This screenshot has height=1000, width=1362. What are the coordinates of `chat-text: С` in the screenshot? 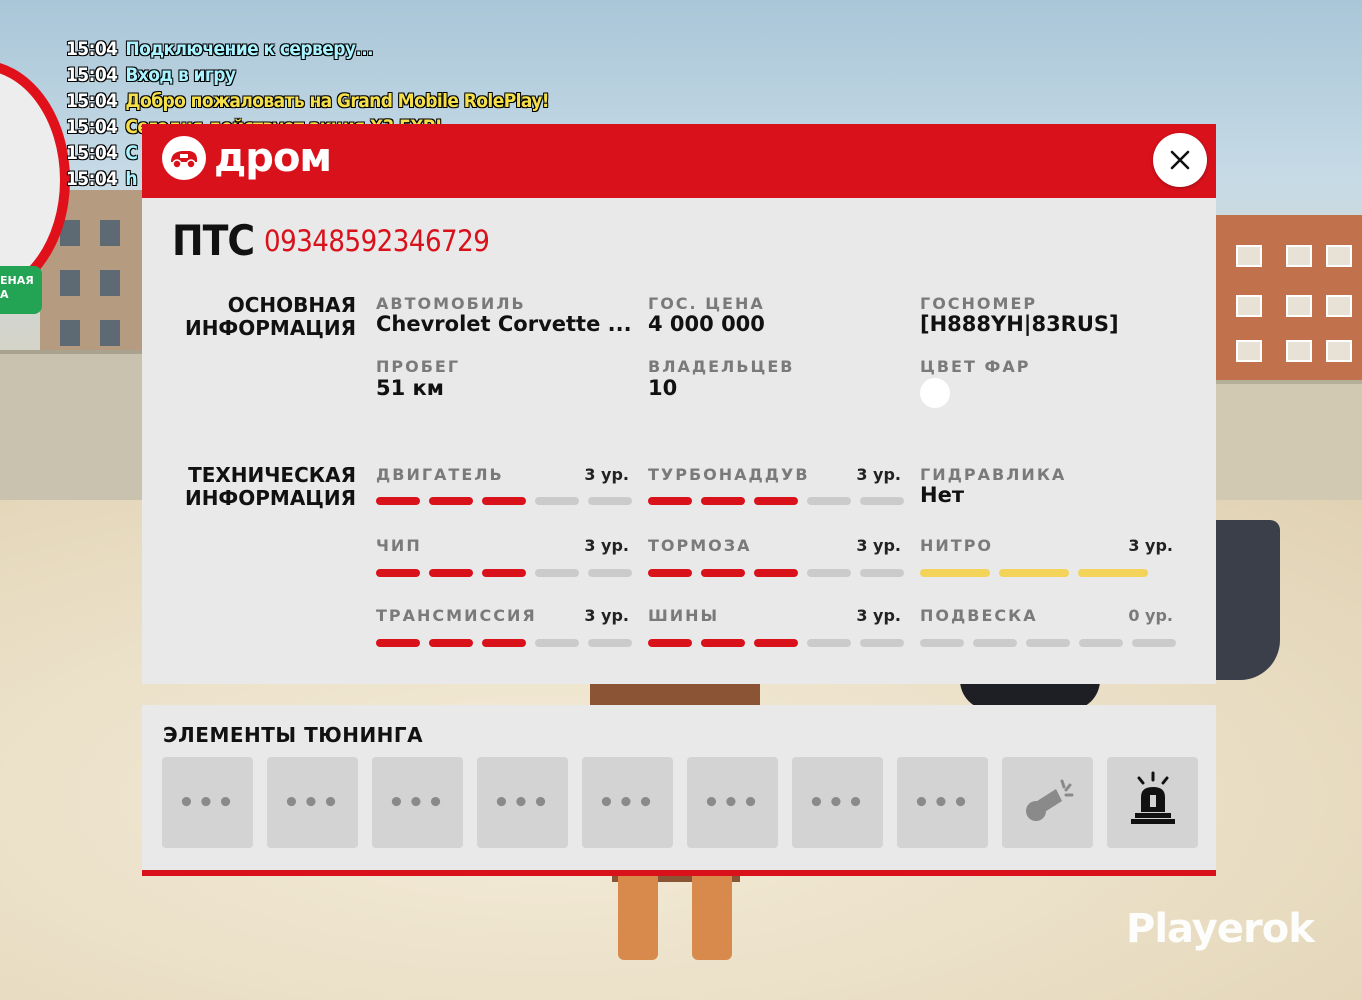 It's located at (131, 153).